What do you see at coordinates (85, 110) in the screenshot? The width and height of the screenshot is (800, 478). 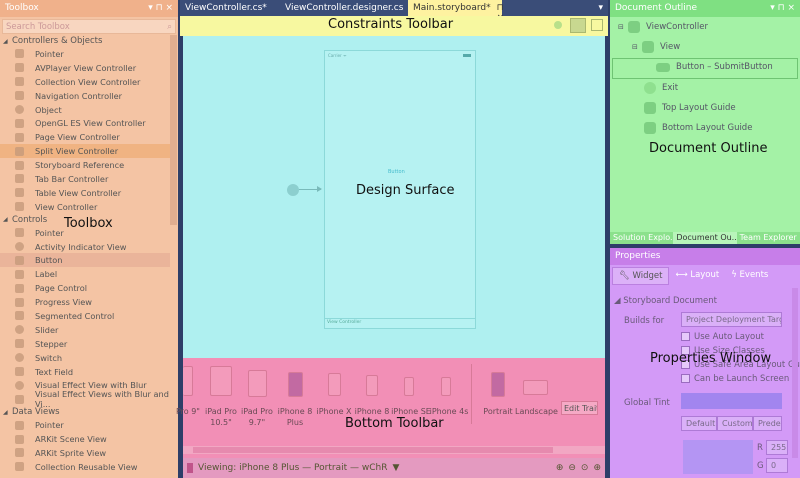 I see `toolbox-item: Object` at bounding box center [85, 110].